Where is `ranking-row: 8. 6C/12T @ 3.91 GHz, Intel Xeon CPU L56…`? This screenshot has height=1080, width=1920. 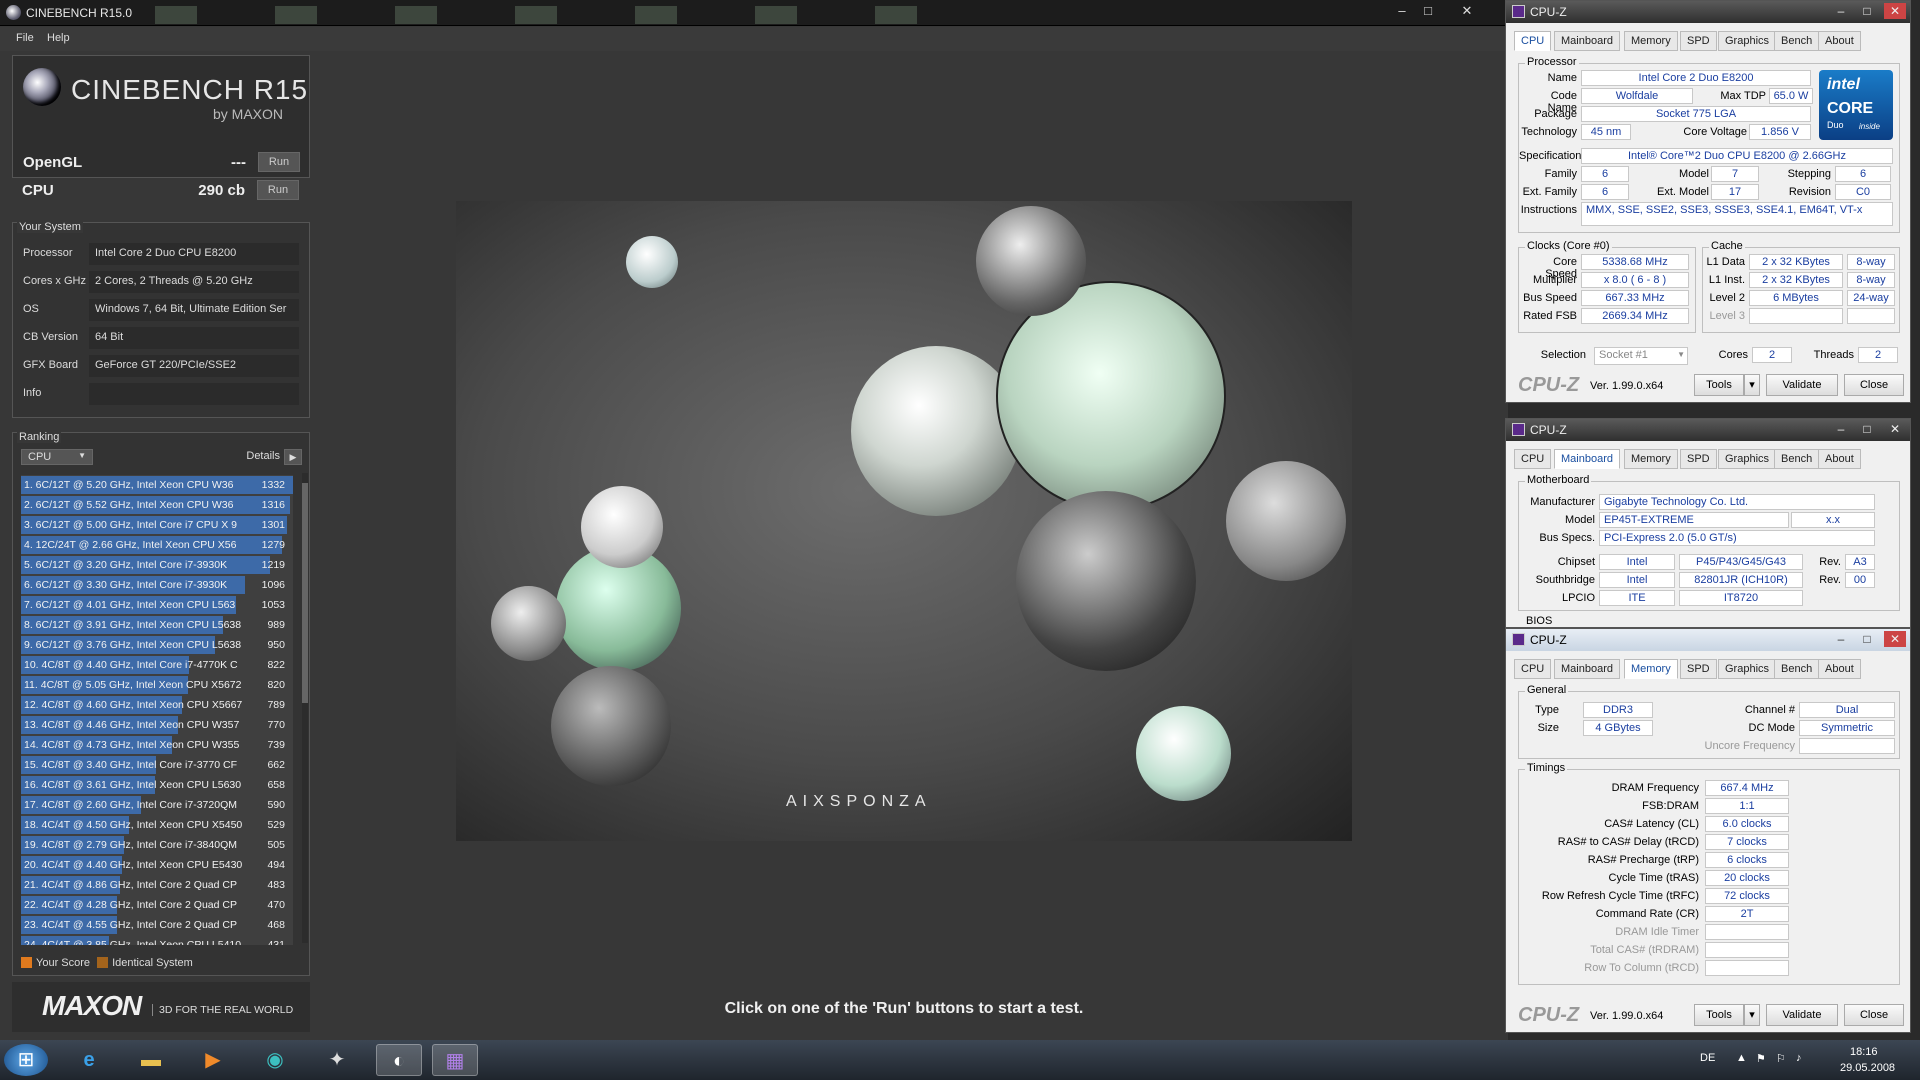 ranking-row: 8. 6C/12T @ 3.91 GHz, Intel Xeon CPU L56… is located at coordinates (157, 625).